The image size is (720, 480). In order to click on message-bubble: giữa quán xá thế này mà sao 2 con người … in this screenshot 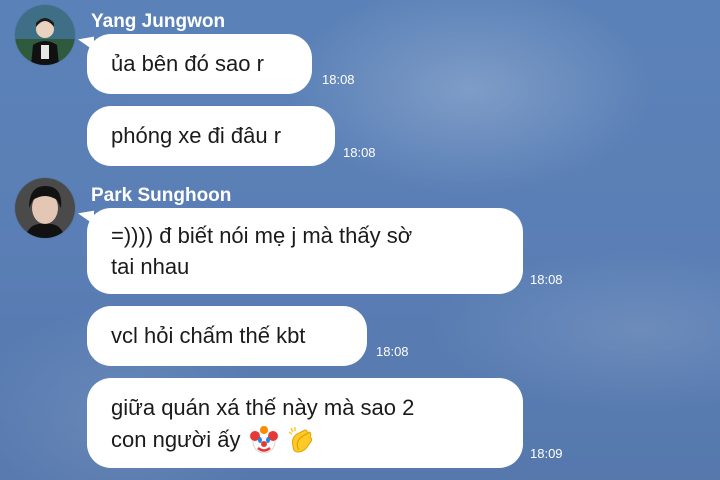, I will do `click(305, 423)`.